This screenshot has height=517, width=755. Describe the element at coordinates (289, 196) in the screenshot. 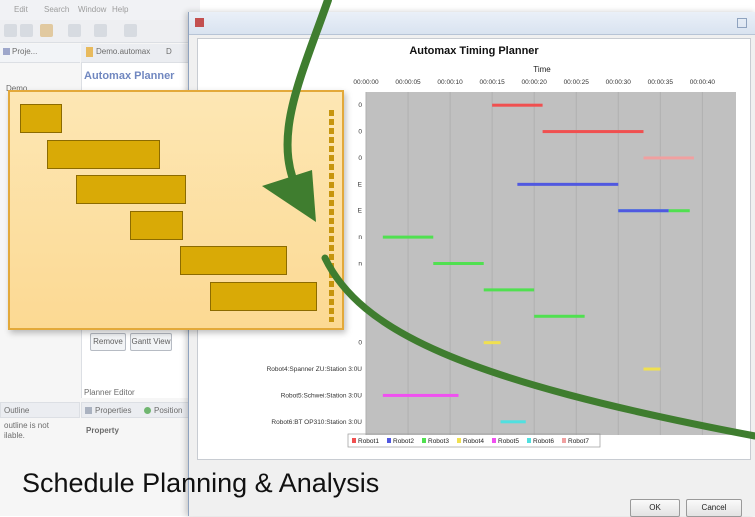

I see `arrow-head-icon` at that location.